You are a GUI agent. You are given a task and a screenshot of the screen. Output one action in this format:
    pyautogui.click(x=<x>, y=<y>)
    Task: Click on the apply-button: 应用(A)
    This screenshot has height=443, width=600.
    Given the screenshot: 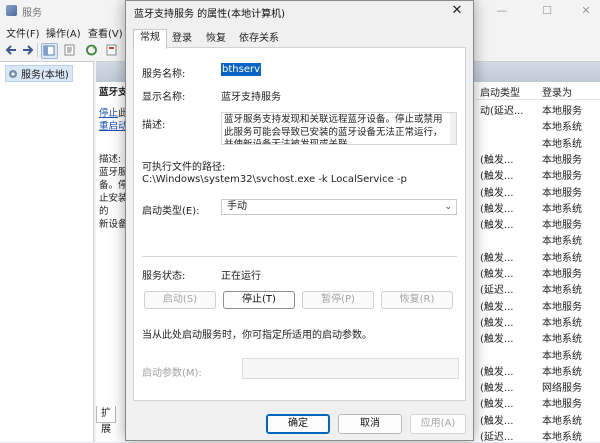 What is the action you would take?
    pyautogui.click(x=438, y=424)
    